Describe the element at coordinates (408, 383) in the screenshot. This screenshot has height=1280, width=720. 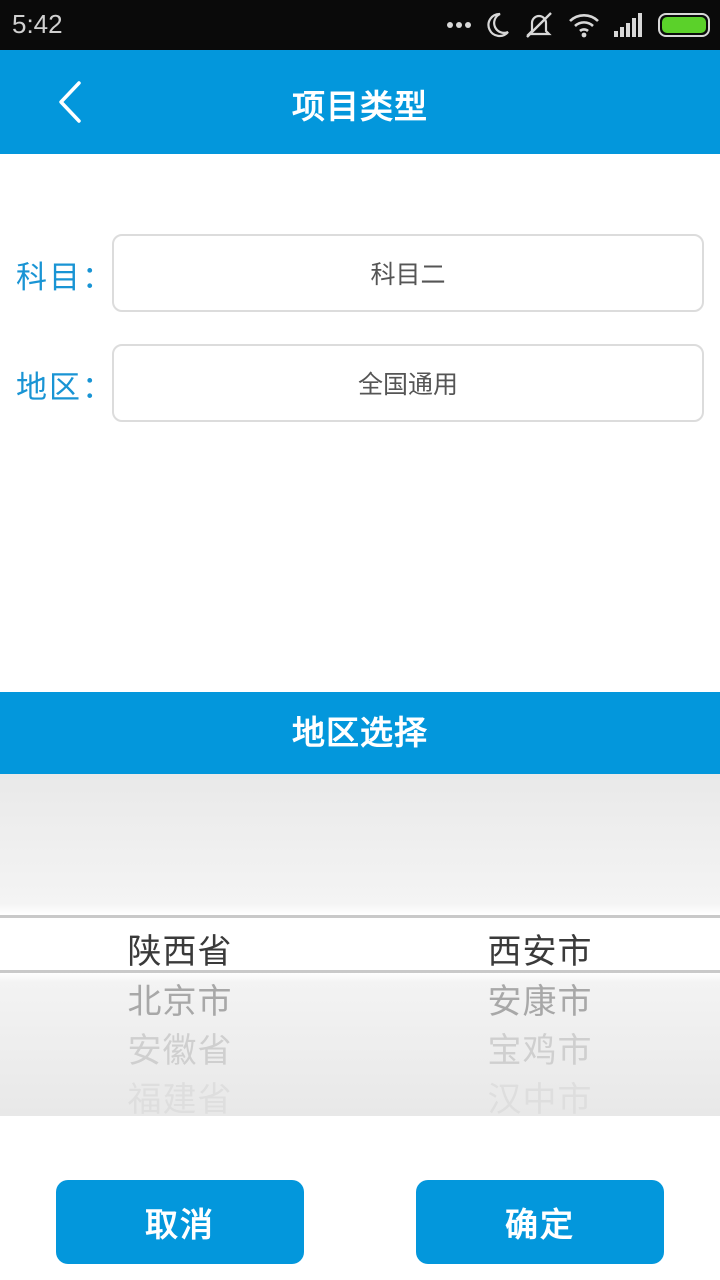
I see `region-field: 全国通用` at that location.